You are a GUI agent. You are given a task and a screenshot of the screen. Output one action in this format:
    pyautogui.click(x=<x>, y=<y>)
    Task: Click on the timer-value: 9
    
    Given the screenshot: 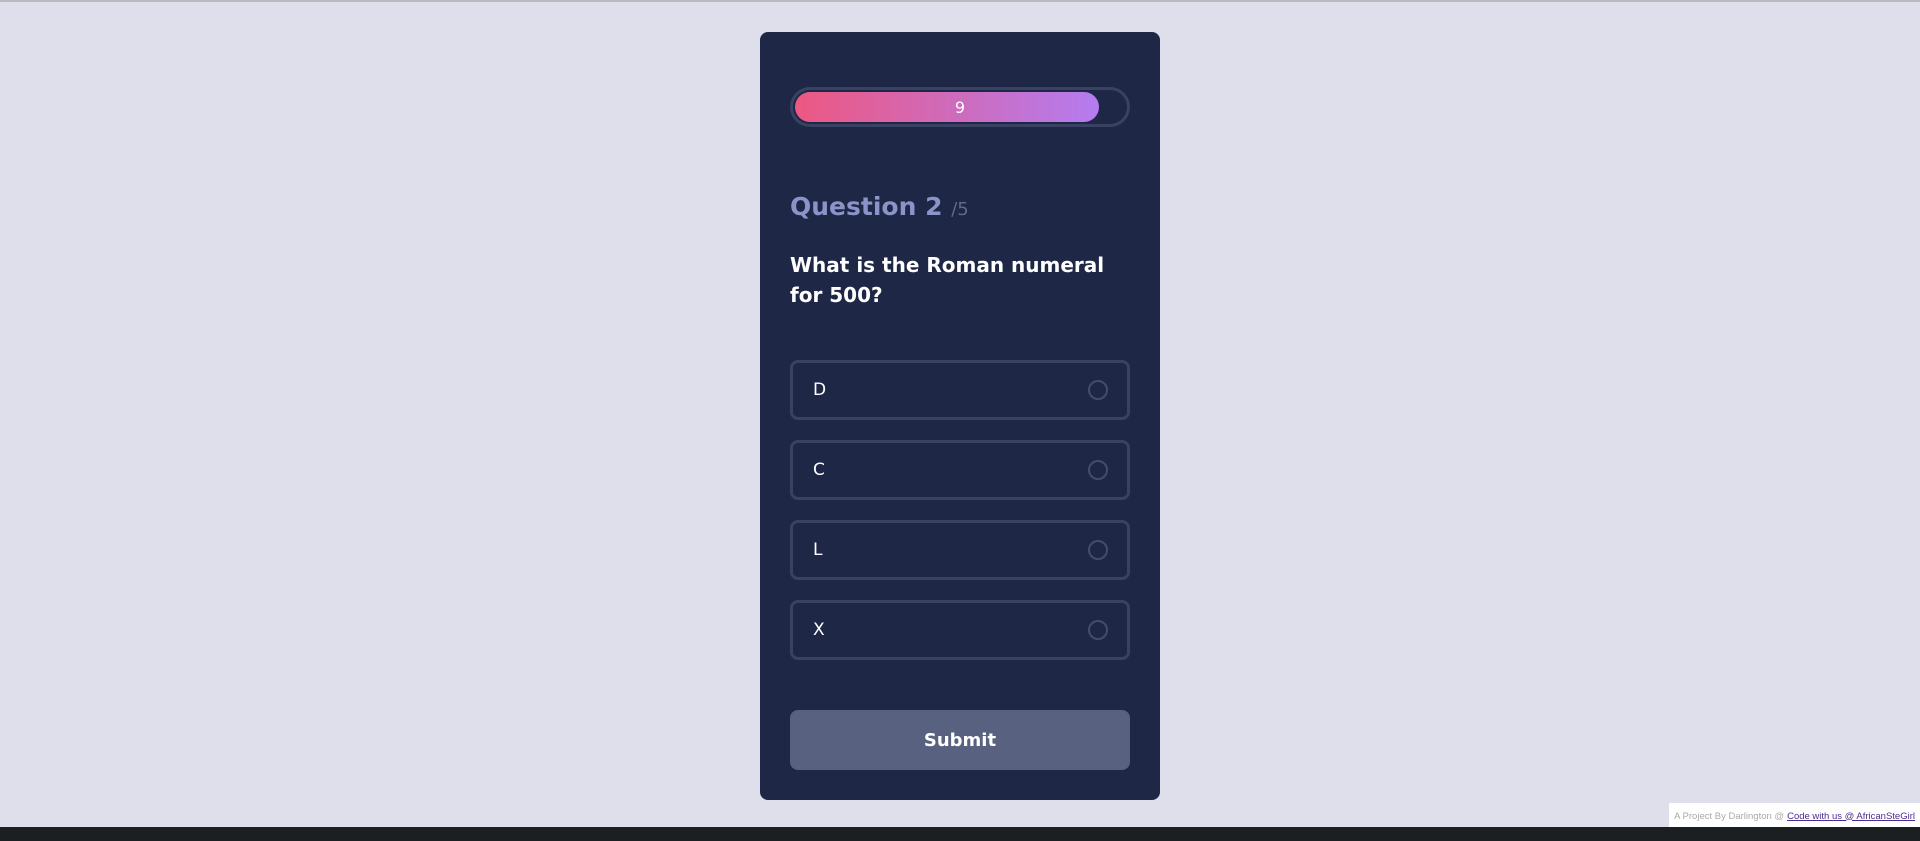 What is the action you would take?
    pyautogui.click(x=960, y=107)
    